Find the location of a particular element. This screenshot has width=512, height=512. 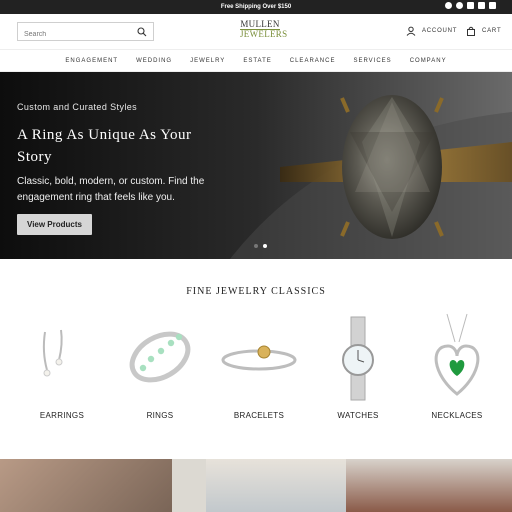

nav-company: COMPANY is located at coordinates (428, 61).